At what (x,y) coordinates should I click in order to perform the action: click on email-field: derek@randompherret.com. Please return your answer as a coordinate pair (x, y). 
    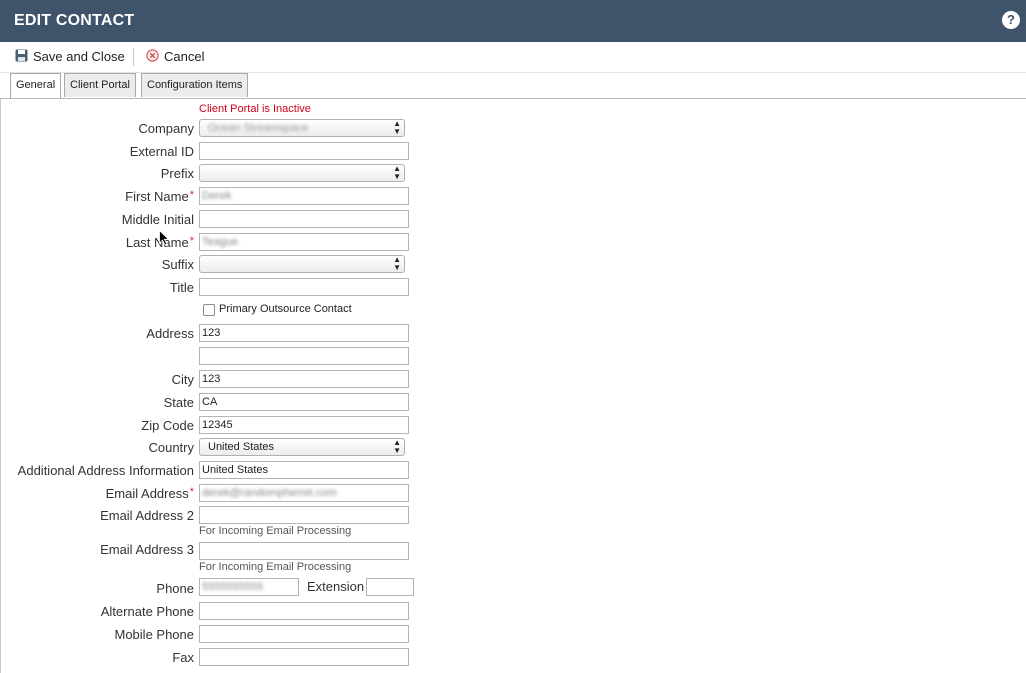
    Looking at the image, I should click on (304, 493).